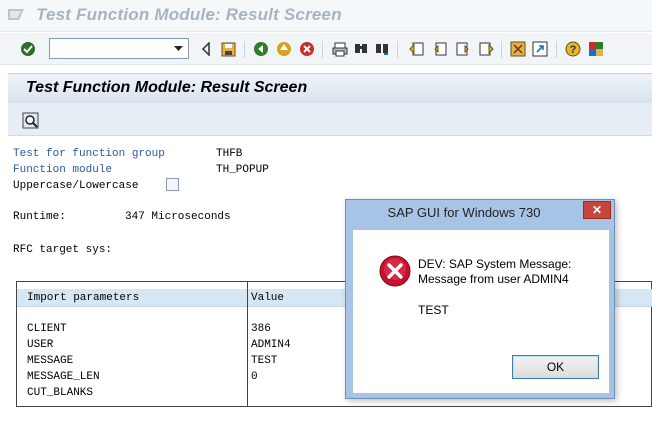 Image resolution: width=652 pixels, height=441 pixels. Describe the element at coordinates (440, 49) in the screenshot. I see `previous-page-icon` at that location.